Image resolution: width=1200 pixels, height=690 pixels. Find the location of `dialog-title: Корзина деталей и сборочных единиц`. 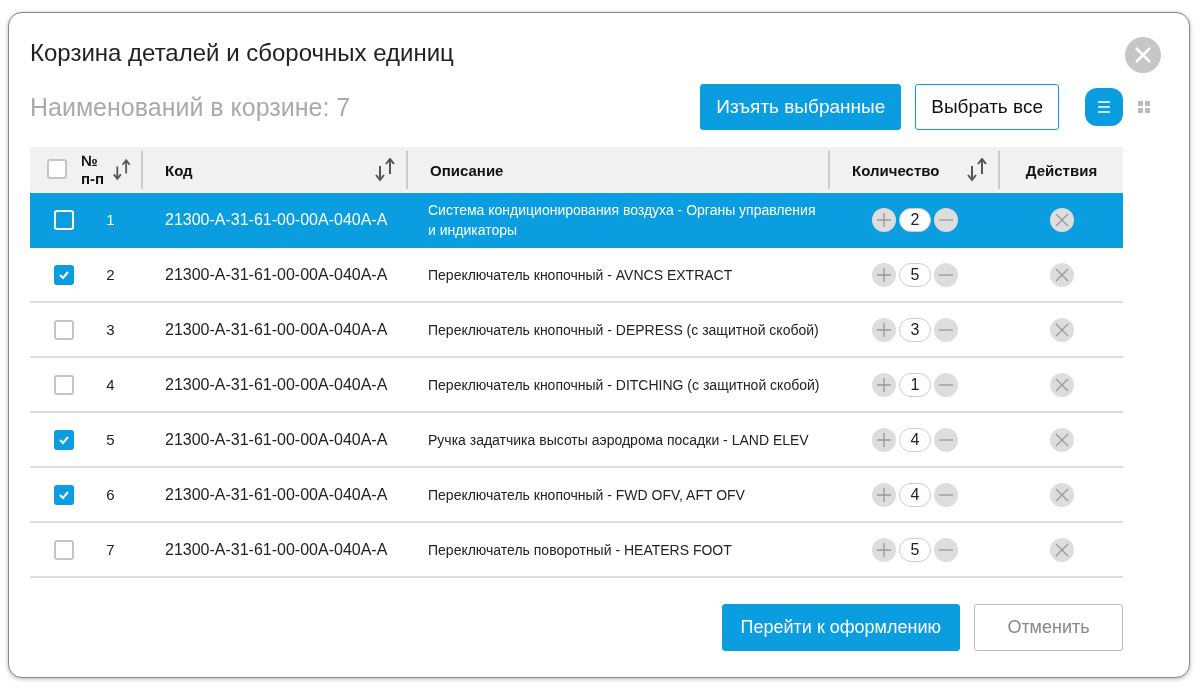

dialog-title: Корзина деталей и сборочных единиц is located at coordinates (242, 53).